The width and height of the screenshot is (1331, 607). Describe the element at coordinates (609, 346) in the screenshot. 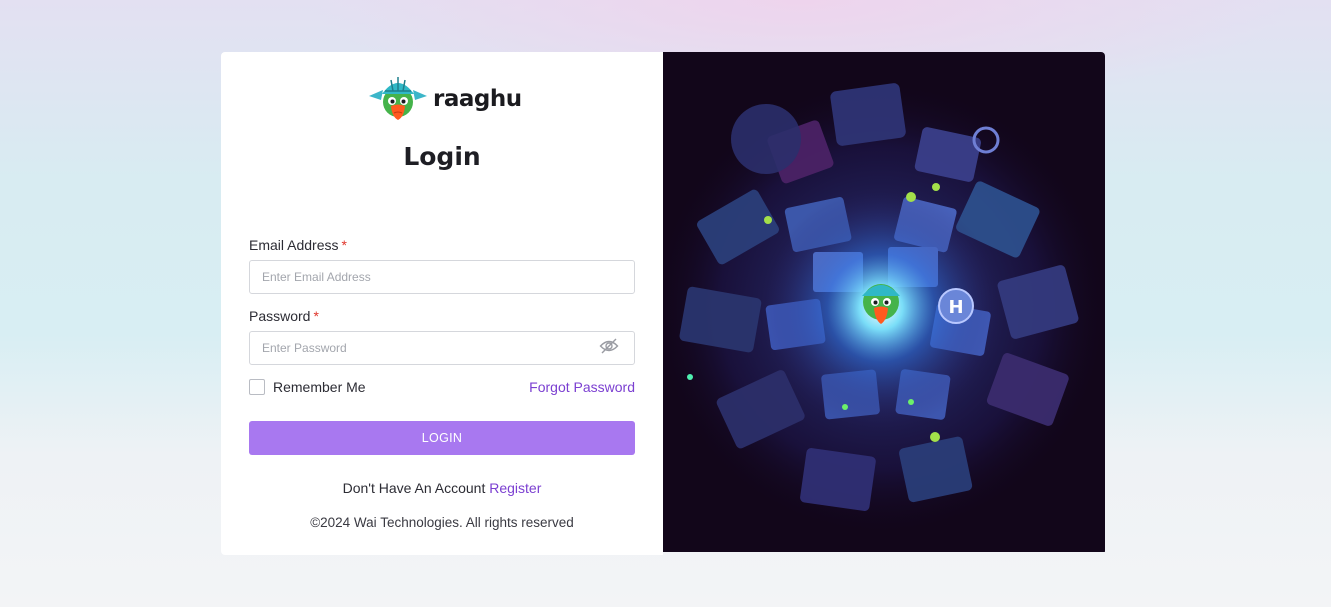

I see `eye-slash-icon` at that location.